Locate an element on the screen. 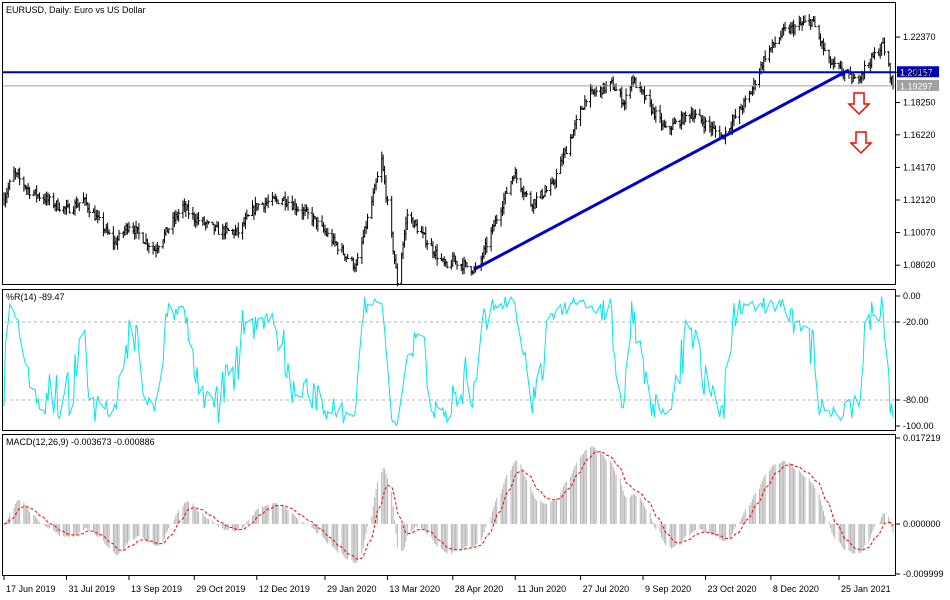 The height and width of the screenshot is (600, 950). price-axis-label: 1.10070 is located at coordinates (919, 233).